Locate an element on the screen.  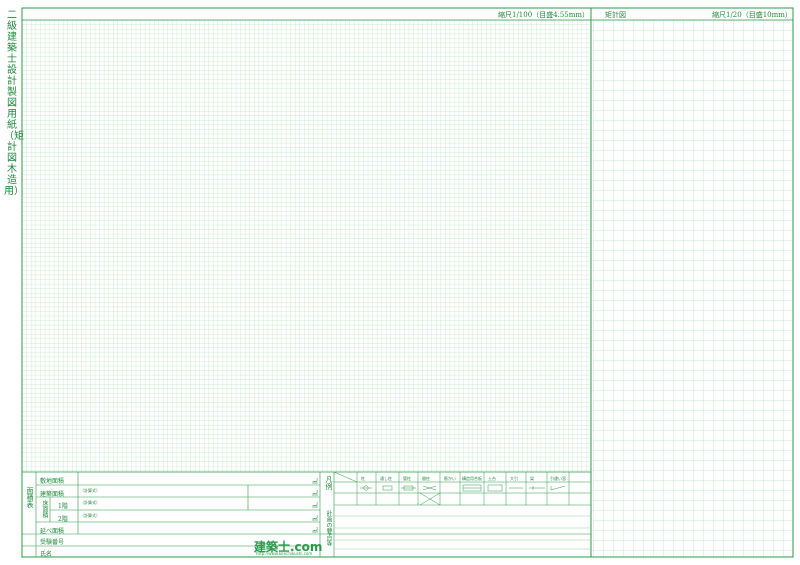
site-area-label: 敷地面積 is located at coordinates (52, 481).